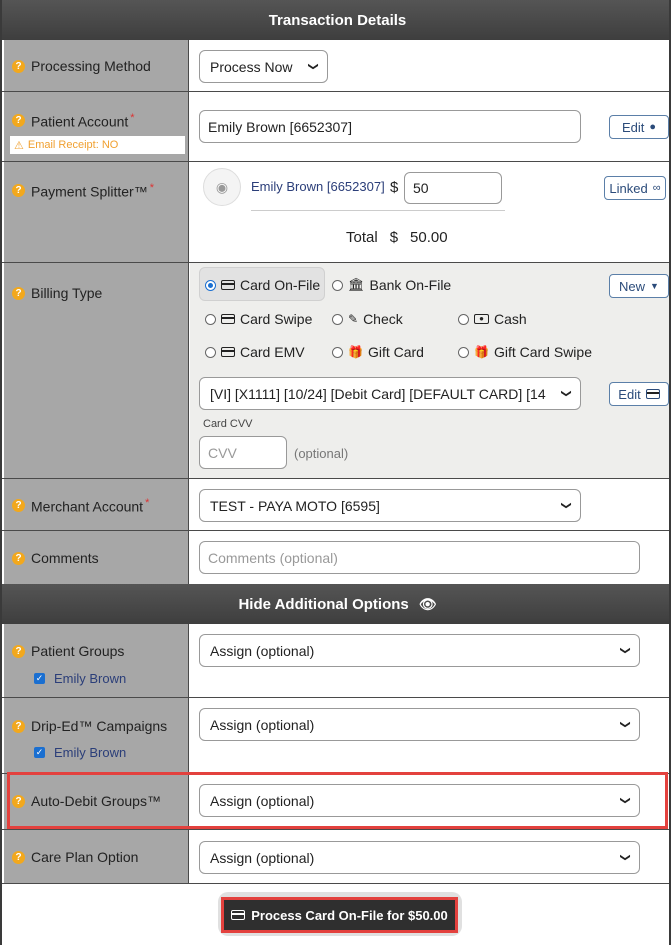 The image size is (671, 945). I want to click on new-billing-button: New ▼, so click(639, 286).